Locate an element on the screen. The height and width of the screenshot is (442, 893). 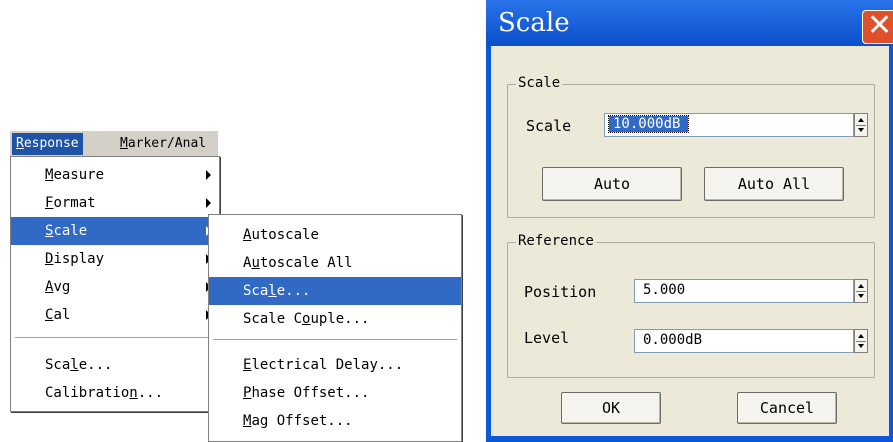
position-input: 5.000 is located at coordinates (744, 291).